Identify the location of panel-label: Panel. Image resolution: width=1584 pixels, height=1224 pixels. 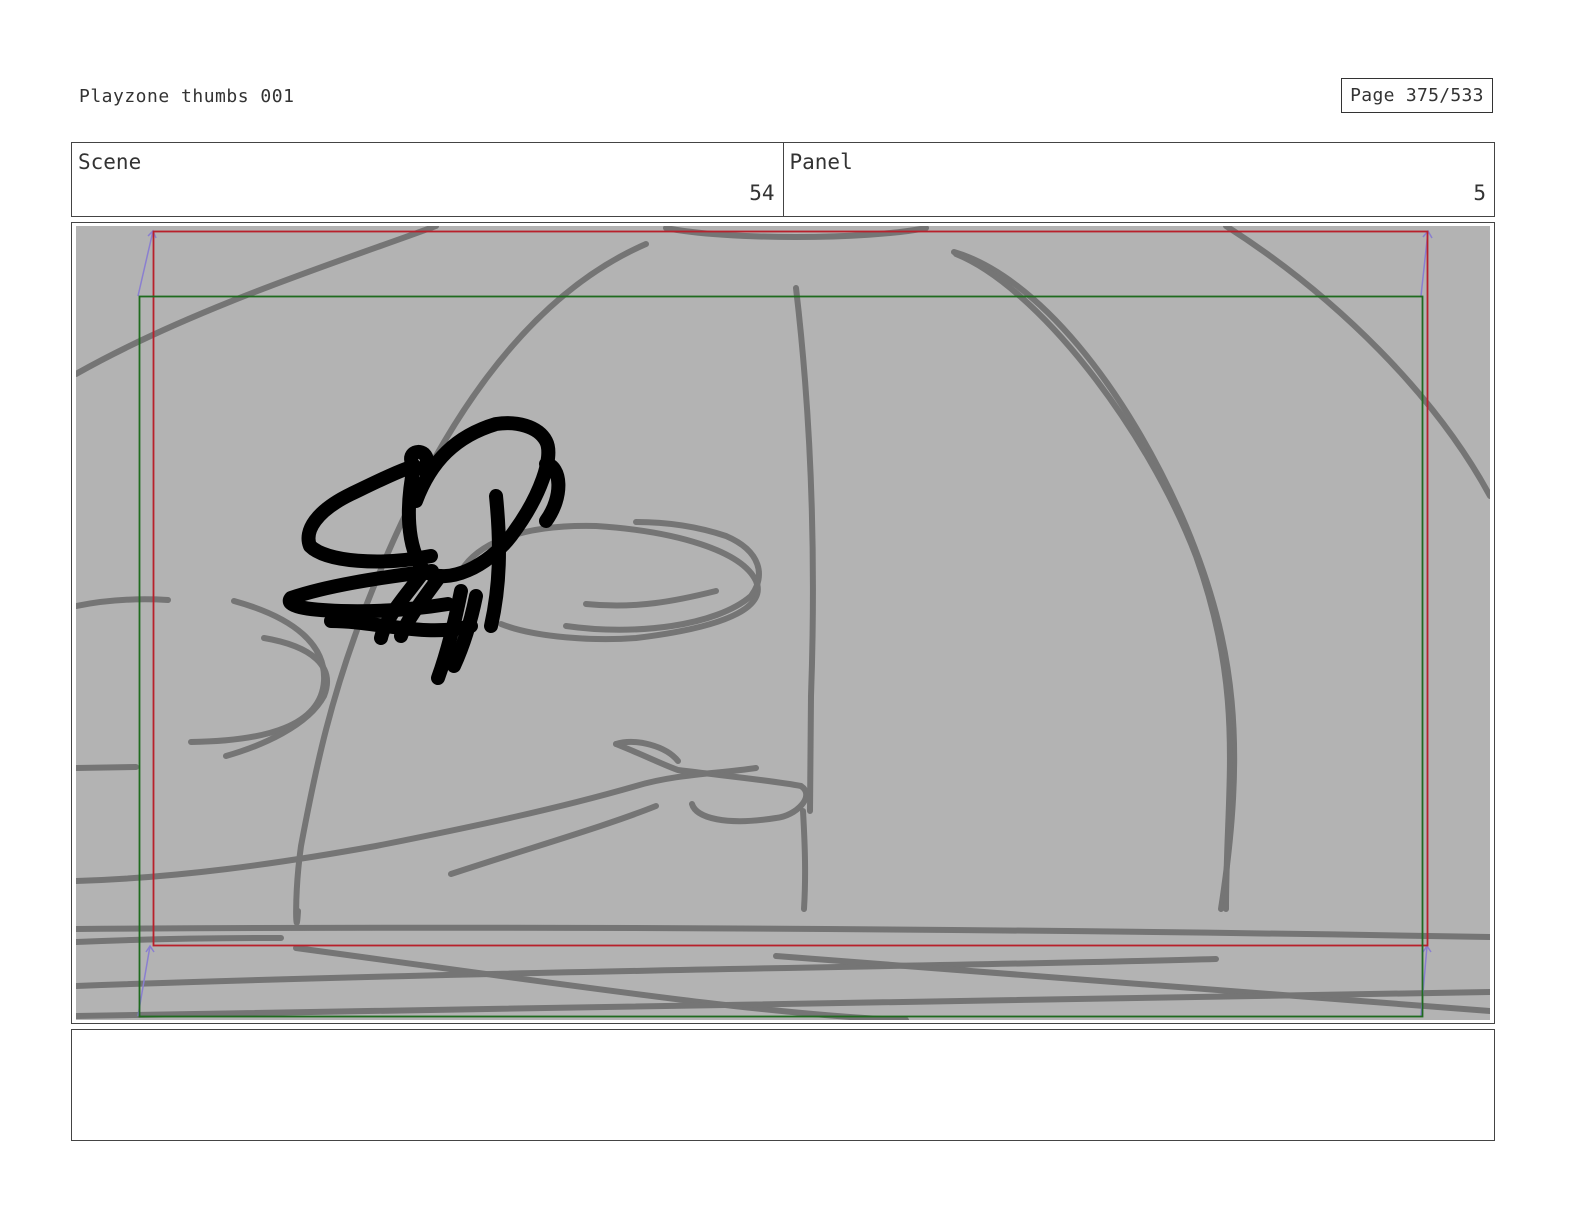
(821, 162).